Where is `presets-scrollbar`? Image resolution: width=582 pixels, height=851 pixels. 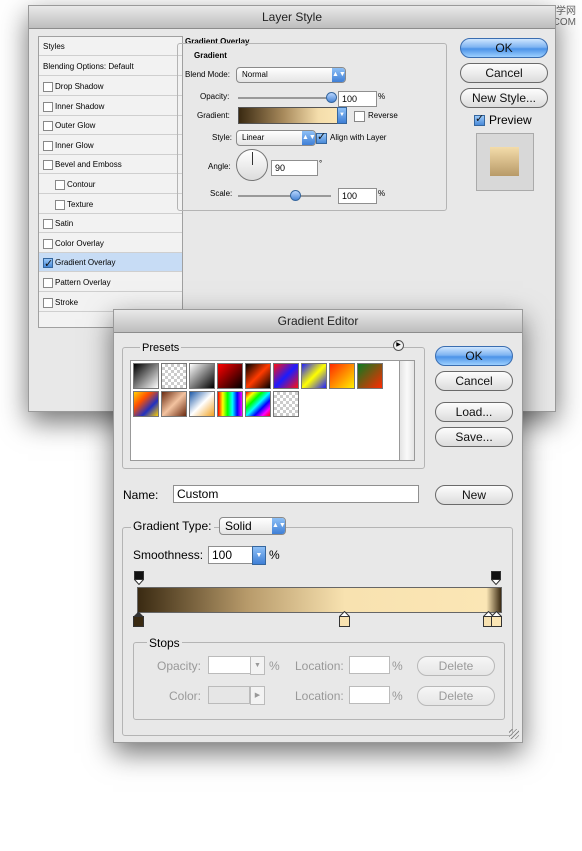
presets-scrollbar is located at coordinates (407, 410).